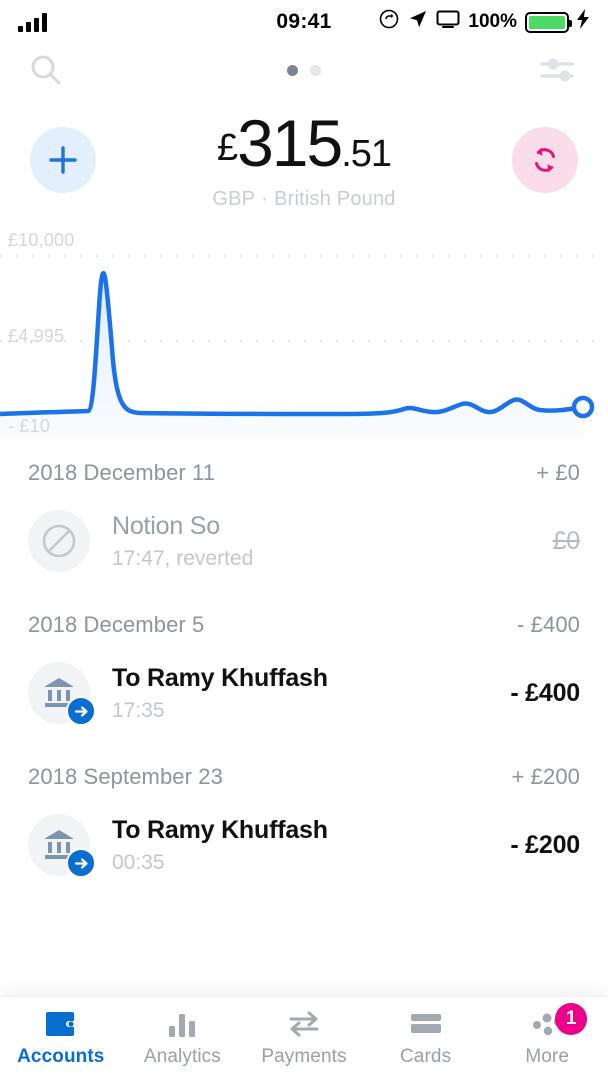 This screenshot has width=608, height=1080. Describe the element at coordinates (116, 624) in the screenshot. I see `transaction-date: 2018 December 5` at that location.